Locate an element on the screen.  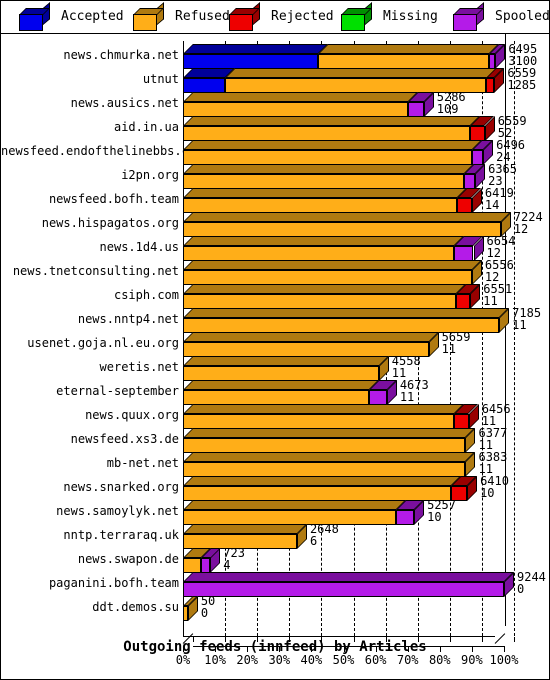
legend-label: Missing is located at coordinates (410, 16).